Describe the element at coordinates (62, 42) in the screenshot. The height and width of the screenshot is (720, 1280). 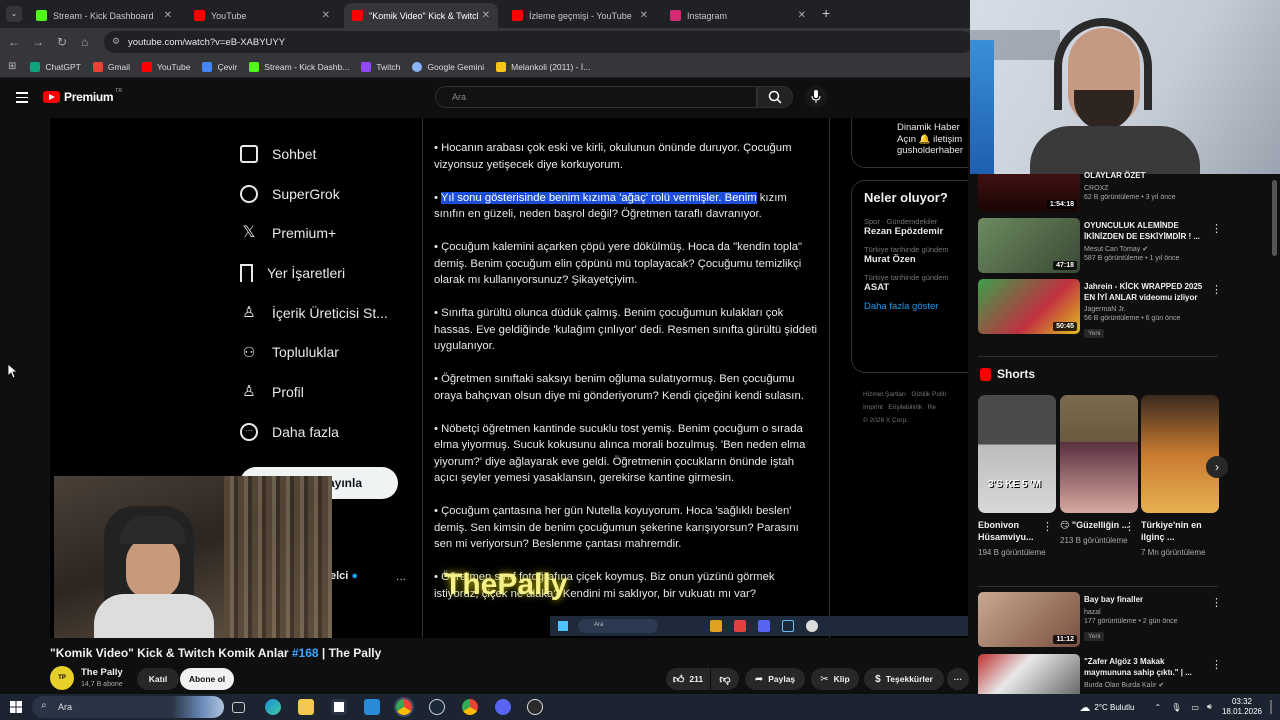
I see `reload-icon: ↻` at that location.